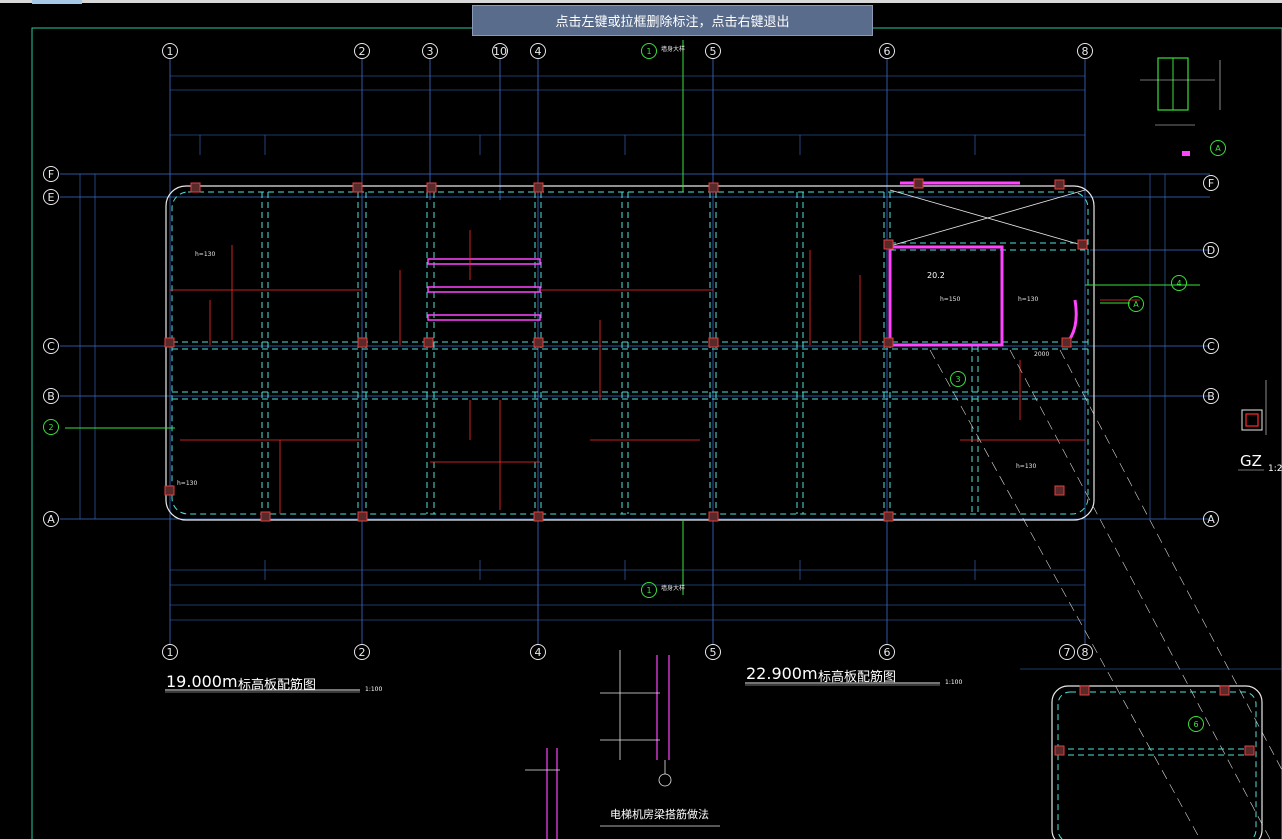 Image resolution: width=1282 pixels, height=839 pixels. Describe the element at coordinates (857, 677) in the screenshot. I see `right-sheet-subtitle: 标高板配筋图` at that location.